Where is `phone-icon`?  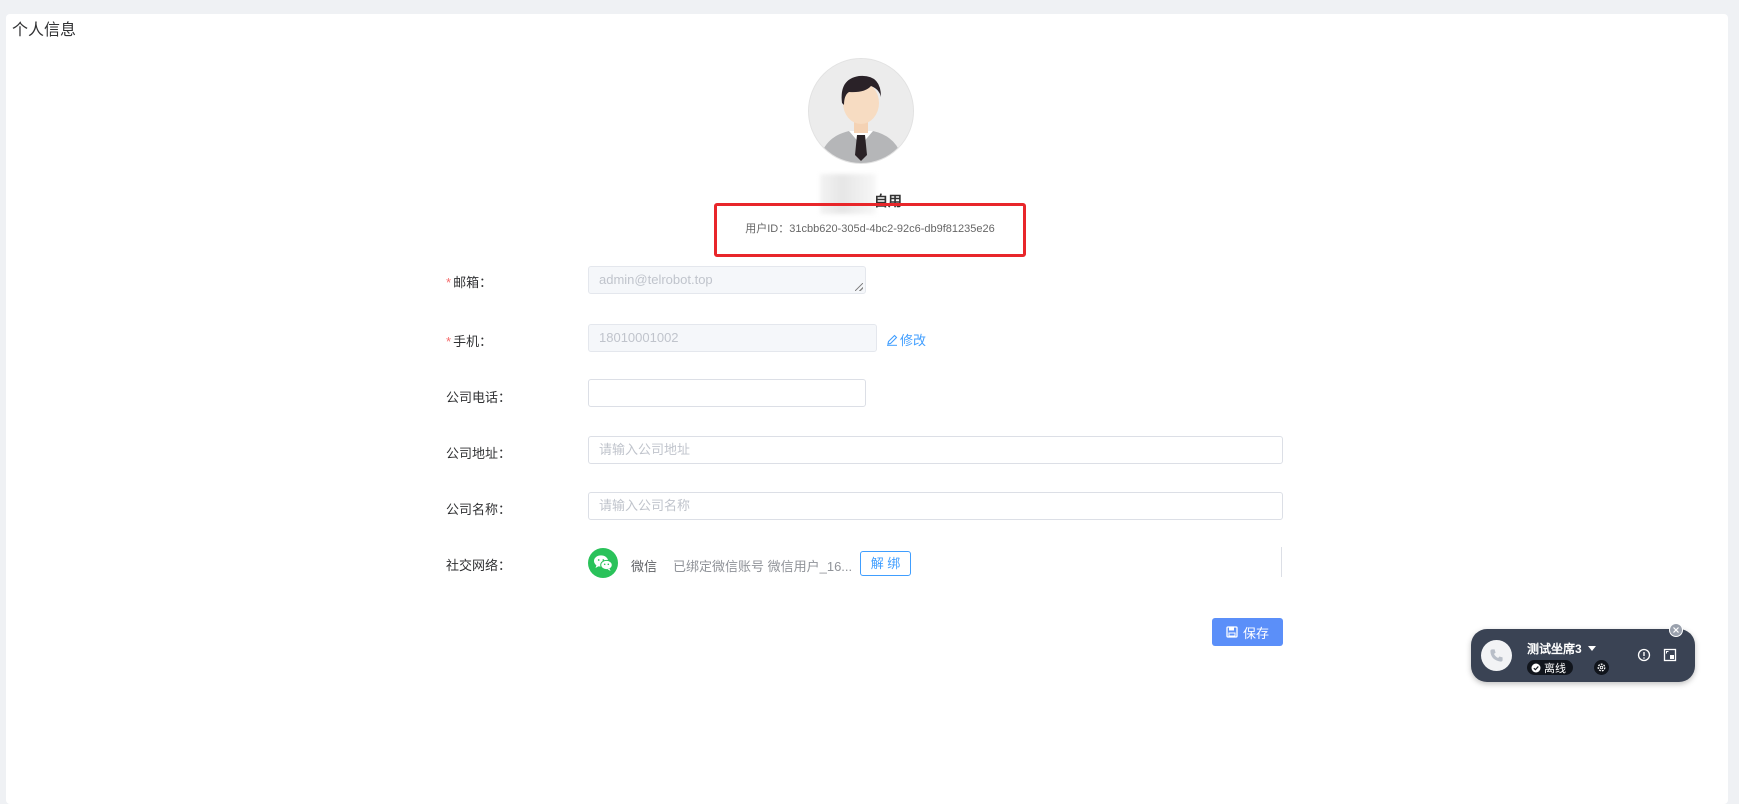 phone-icon is located at coordinates (1496, 655).